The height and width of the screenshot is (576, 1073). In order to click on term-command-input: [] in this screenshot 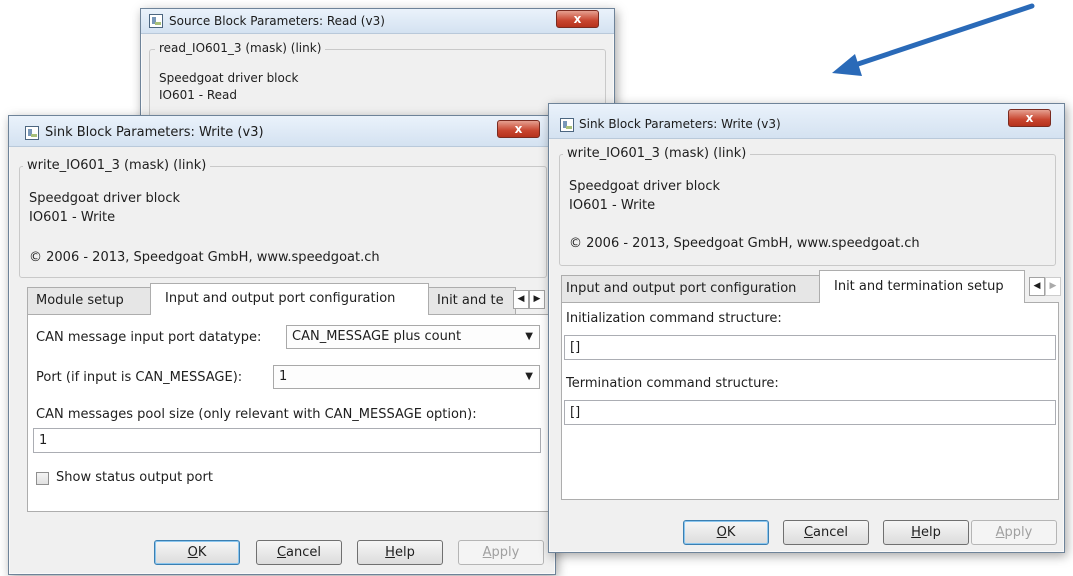, I will do `click(810, 412)`.